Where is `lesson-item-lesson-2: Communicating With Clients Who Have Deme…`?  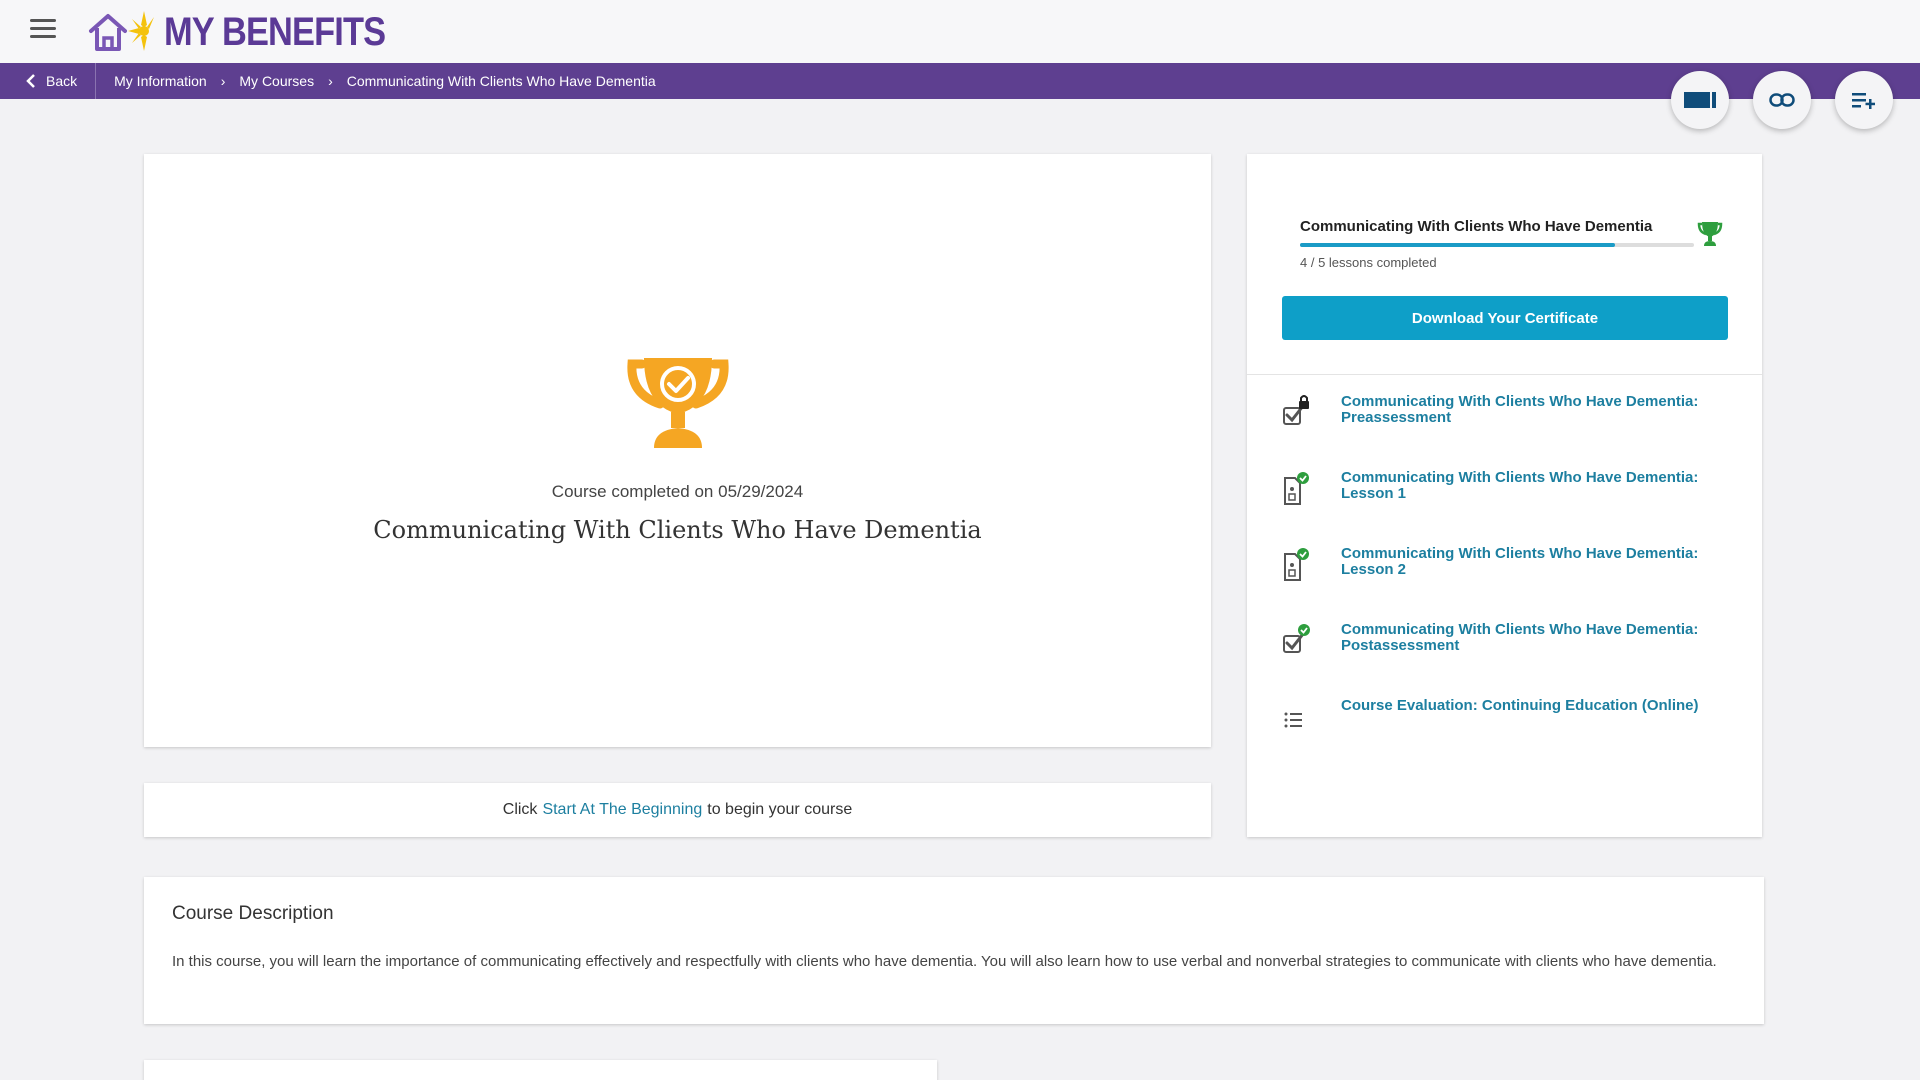
lesson-item-lesson-2: Communicating With Clients Who Have Deme… is located at coordinates (1506, 564).